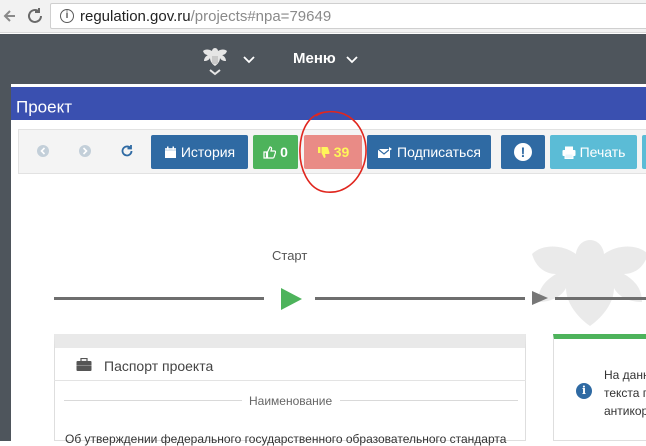 The width and height of the screenshot is (646, 446). I want to click on envelope-icon, so click(385, 152).